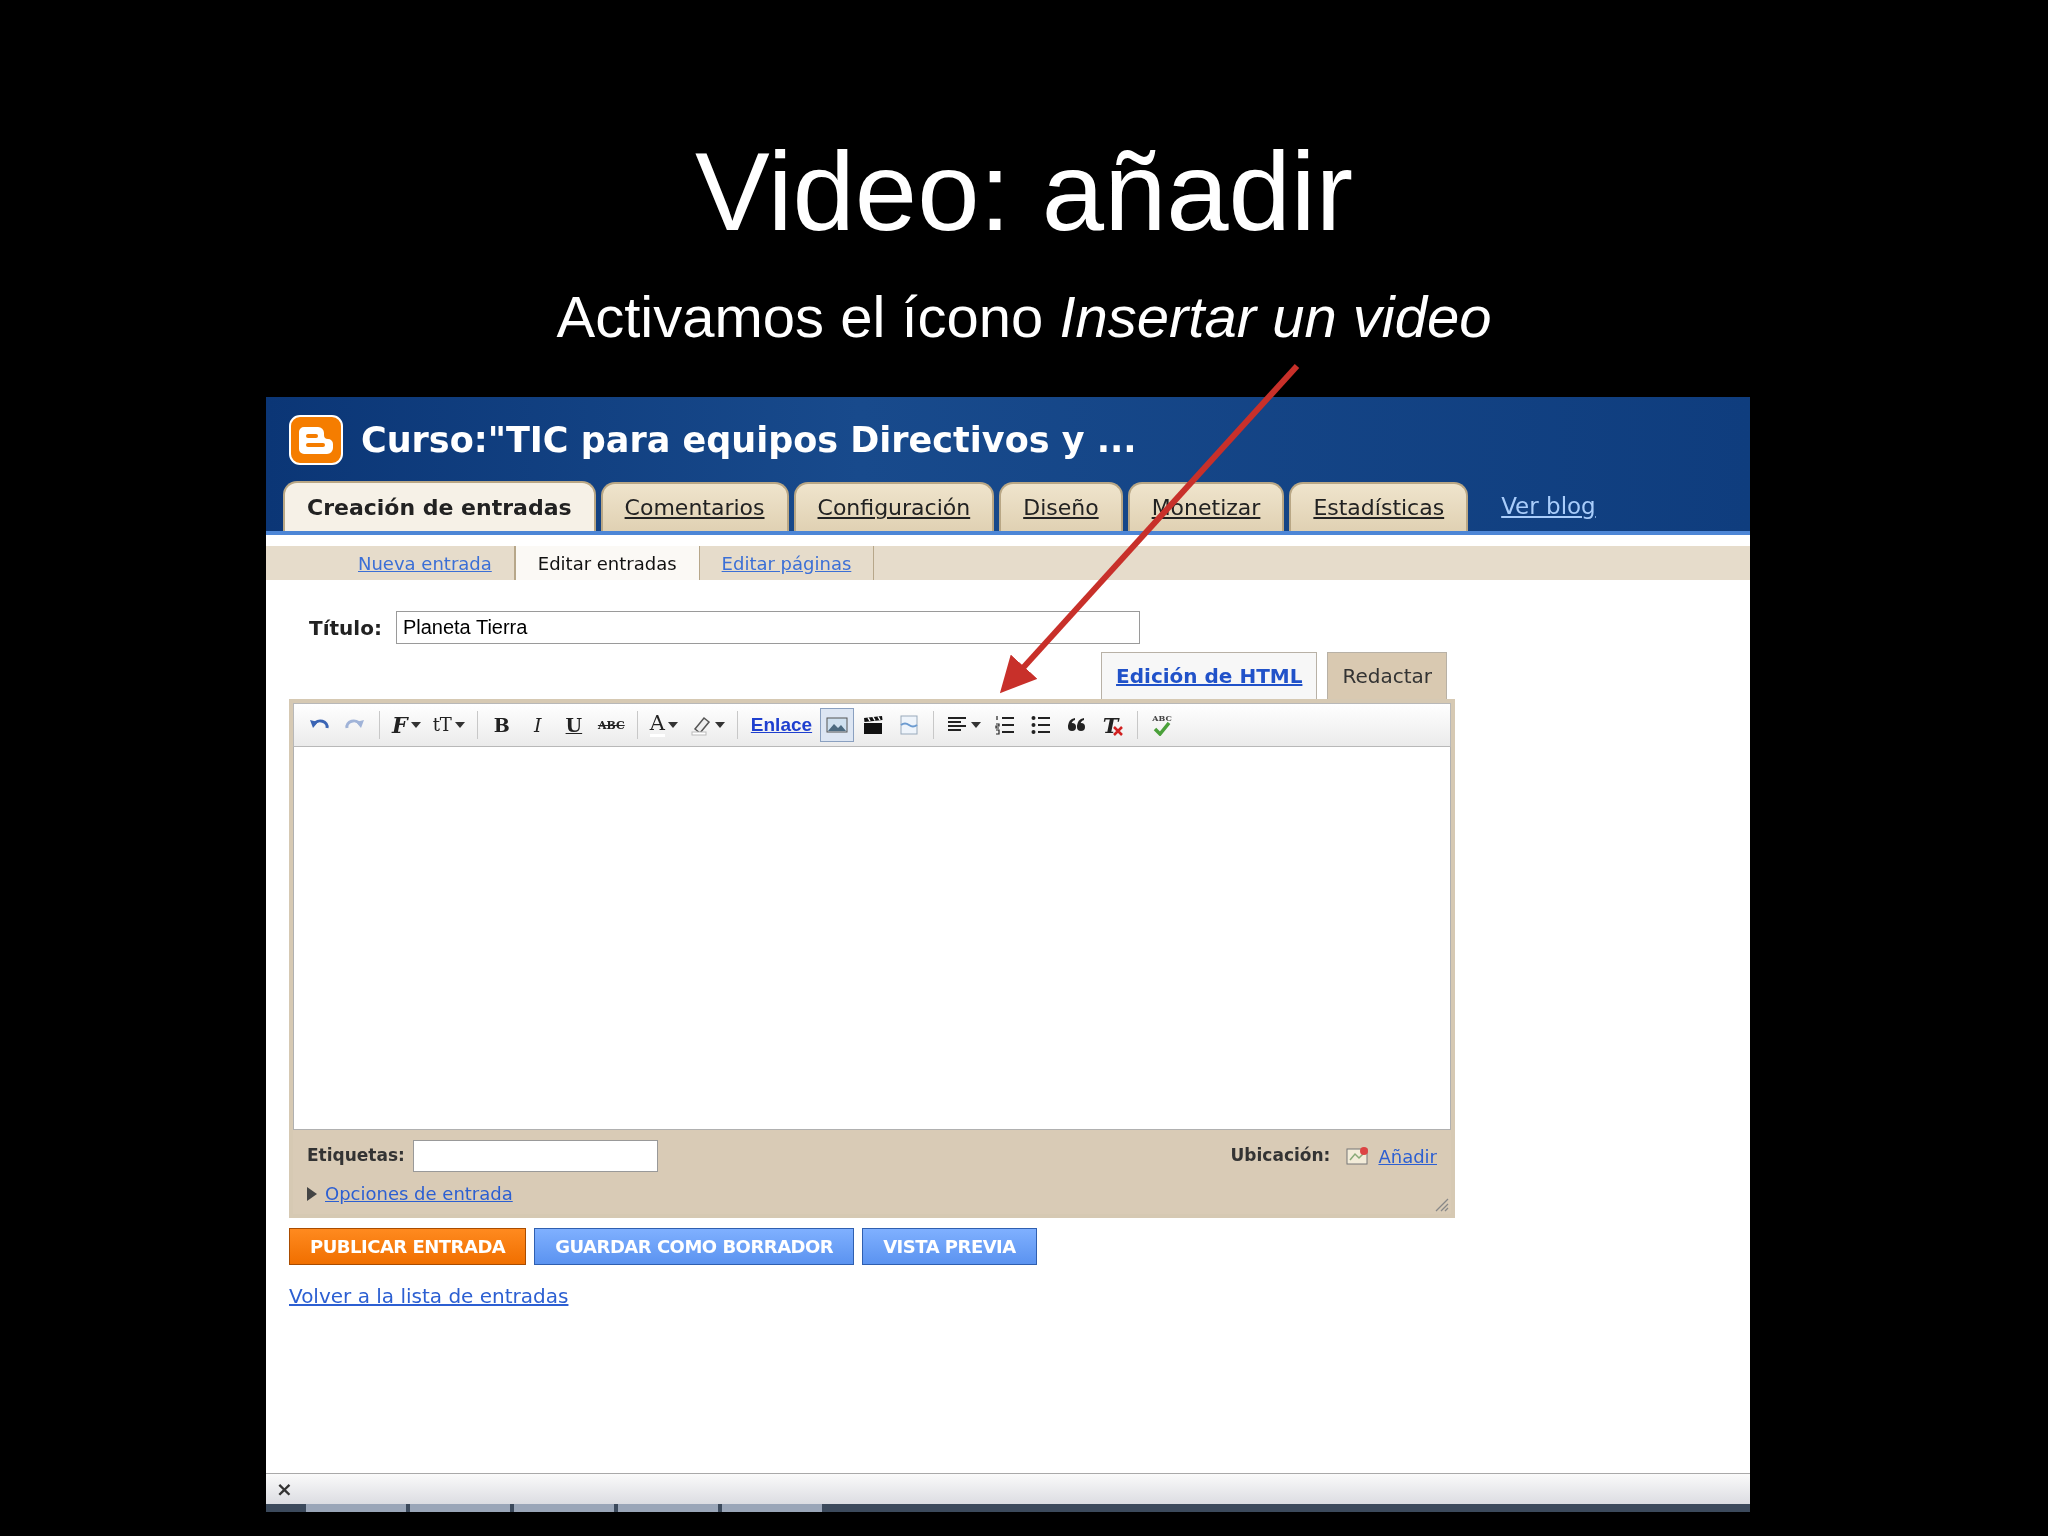 This screenshot has height=1536, width=2048. What do you see at coordinates (1379, 506) in the screenshot?
I see `nav-tab: Estadísticas` at bounding box center [1379, 506].